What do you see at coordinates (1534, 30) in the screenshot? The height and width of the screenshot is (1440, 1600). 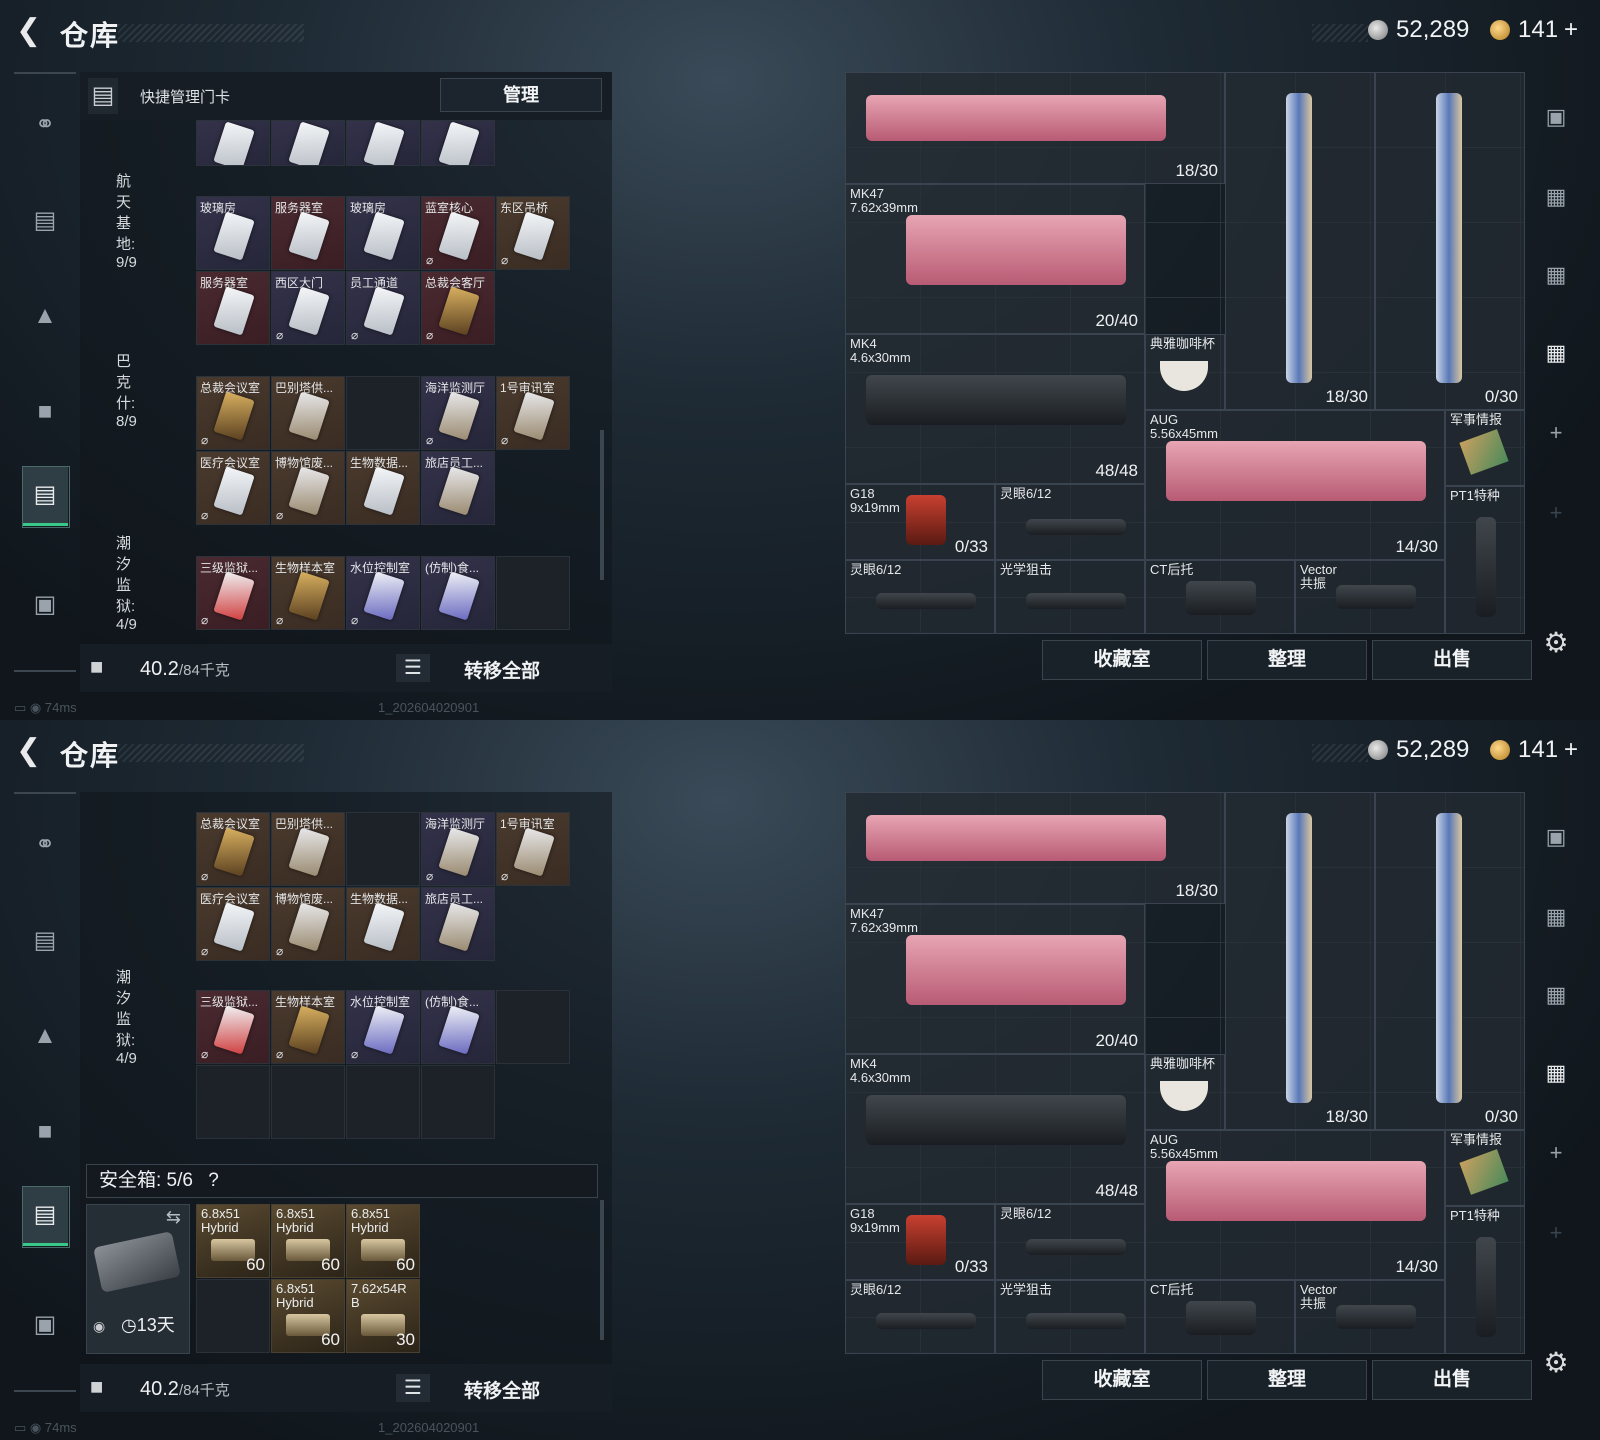 I see `currency-gold: 141 +` at bounding box center [1534, 30].